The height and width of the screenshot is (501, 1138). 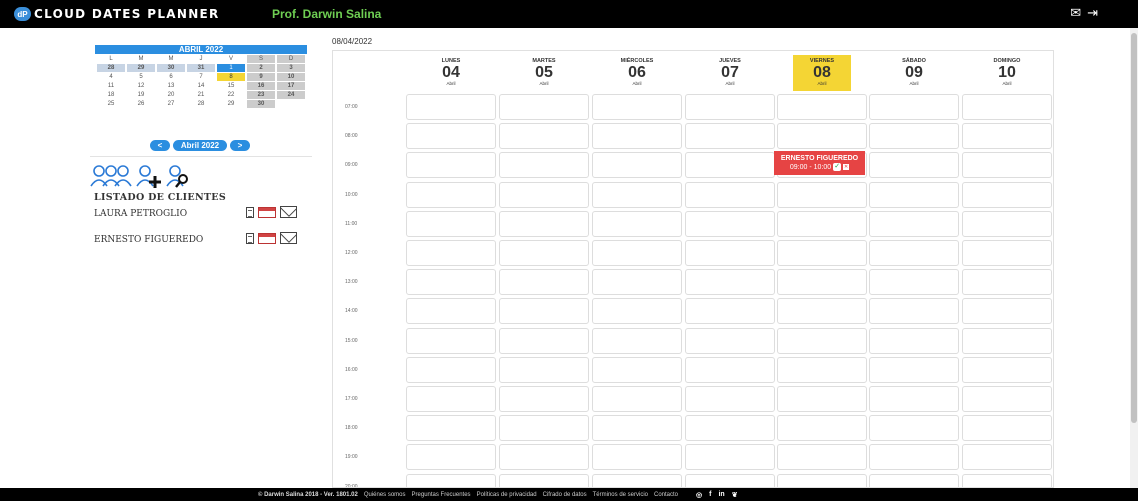 I want to click on mini-day: 10, so click(x=291, y=77).